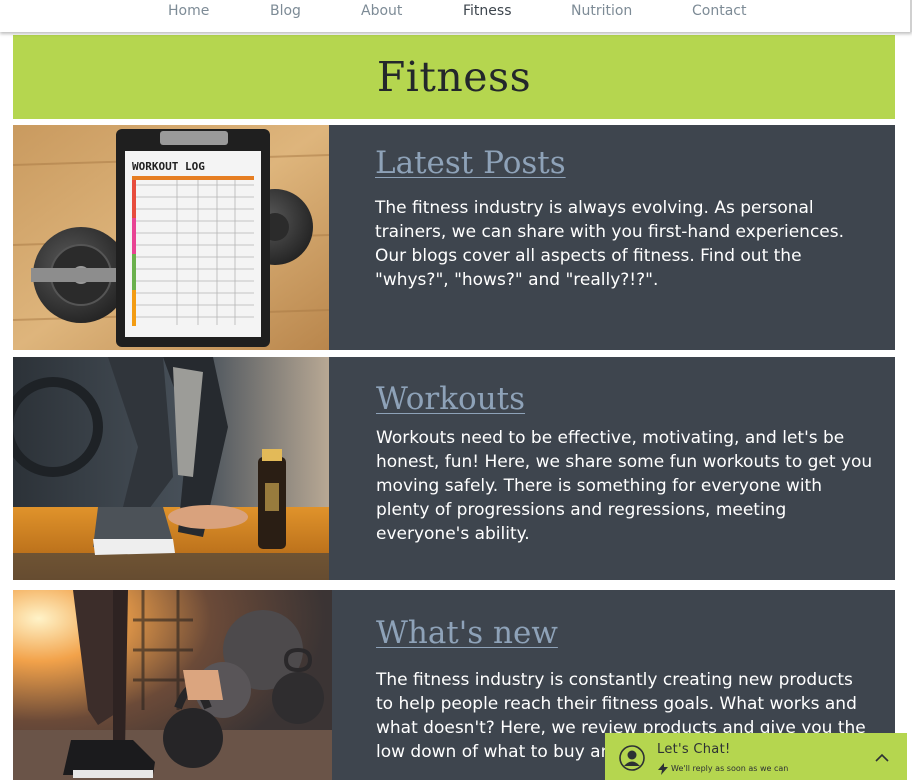 The width and height of the screenshot is (912, 780). What do you see at coordinates (168, 166) in the screenshot?
I see `svg-text: WORKOUT LOG` at bounding box center [168, 166].